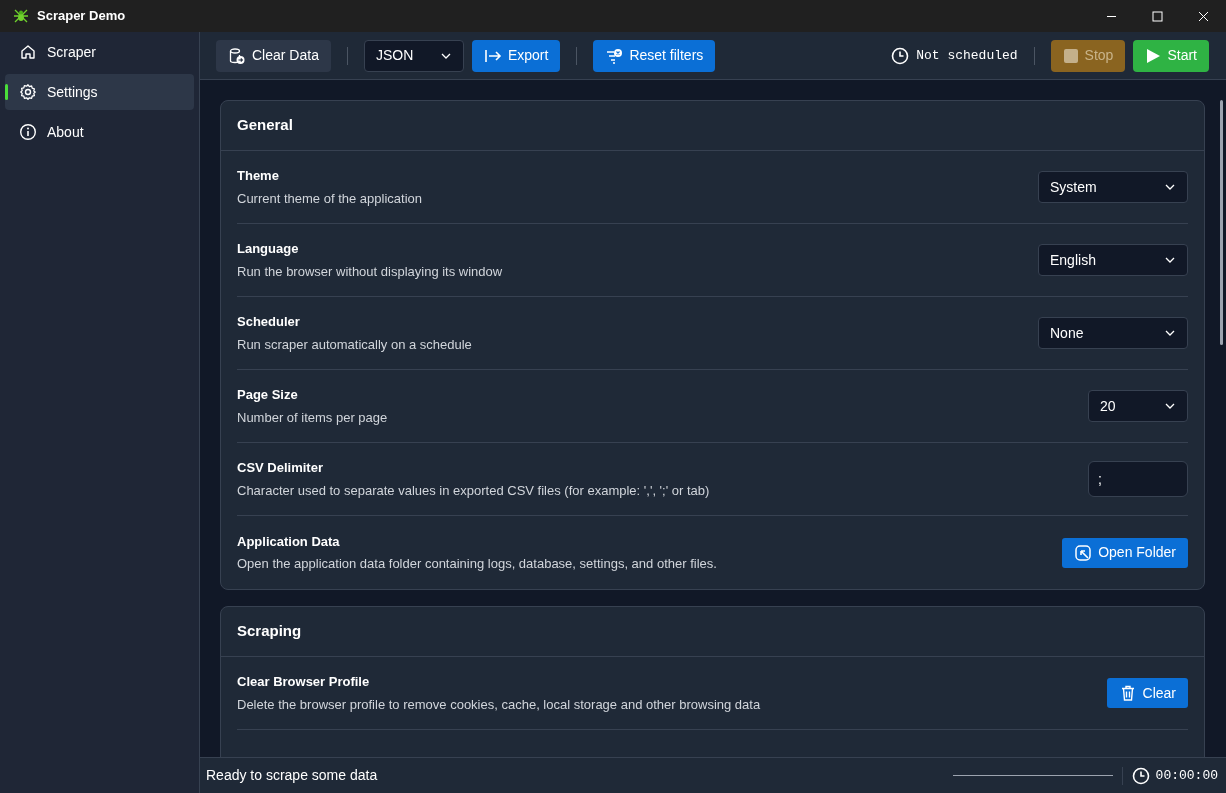 The width and height of the screenshot is (1226, 793). What do you see at coordinates (1147, 693) in the screenshot?
I see `action-button: Clear` at bounding box center [1147, 693].